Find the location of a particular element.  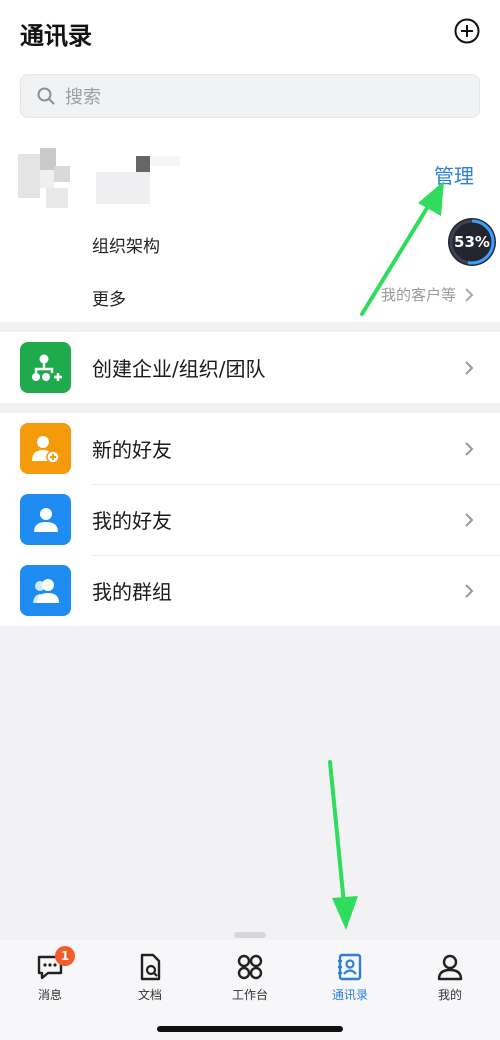

tab-label: 消息 is located at coordinates (49, 995).